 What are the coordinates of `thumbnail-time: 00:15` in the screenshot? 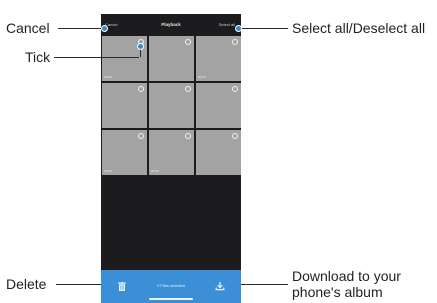 It's located at (202, 77).